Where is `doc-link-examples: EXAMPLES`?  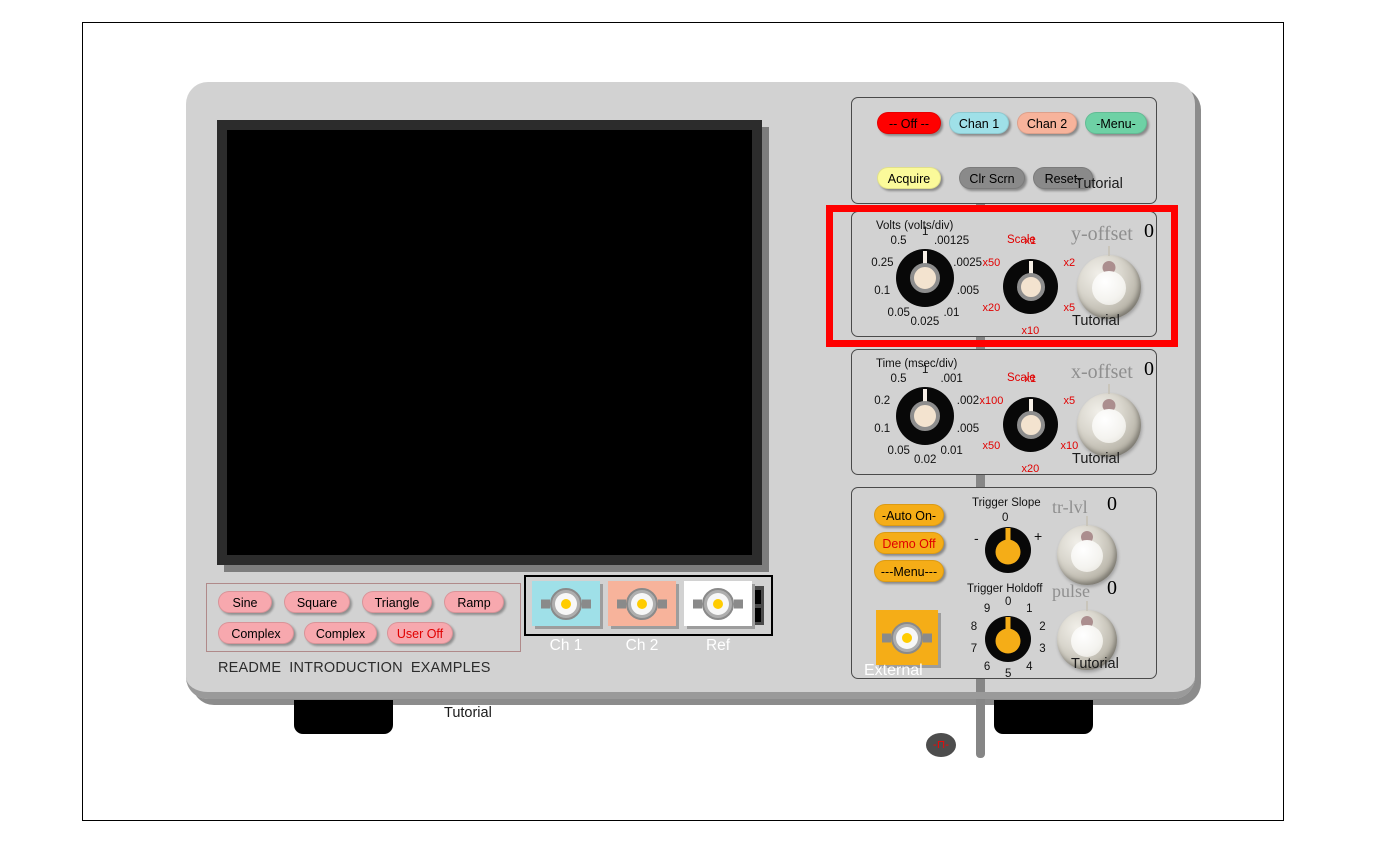
doc-link-examples: EXAMPLES is located at coordinates (451, 668).